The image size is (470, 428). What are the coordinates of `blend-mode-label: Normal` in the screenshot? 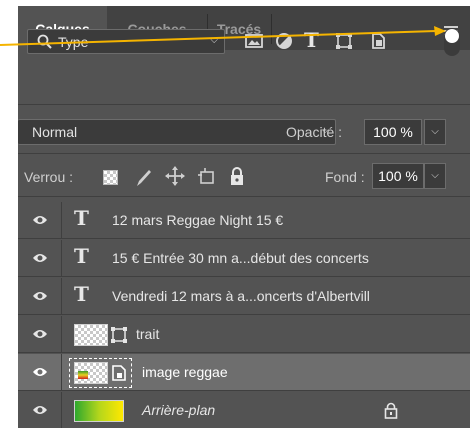 It's located at (55, 132).